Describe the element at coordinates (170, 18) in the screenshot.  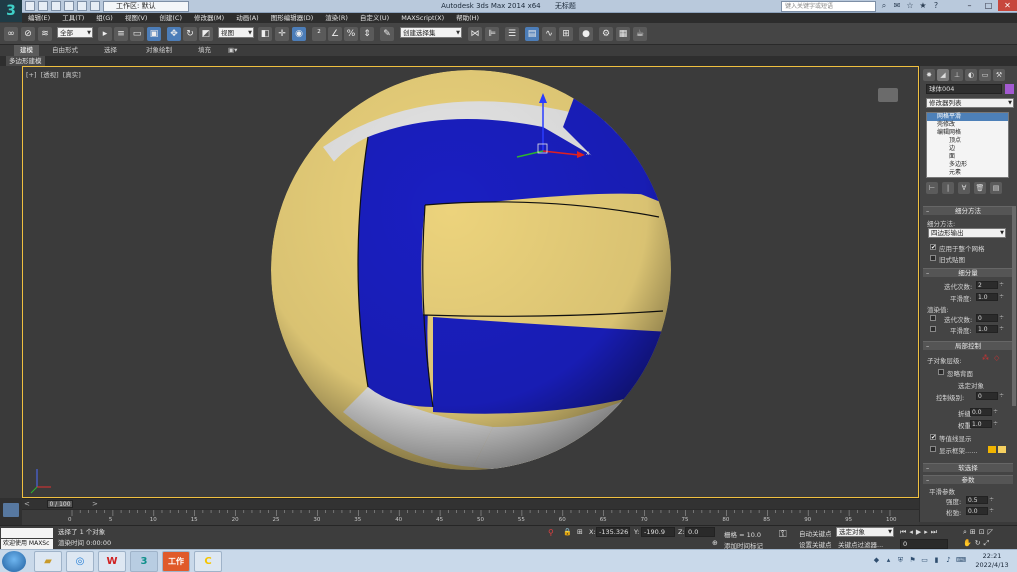
I see `menu-item: 创建(C)` at that location.